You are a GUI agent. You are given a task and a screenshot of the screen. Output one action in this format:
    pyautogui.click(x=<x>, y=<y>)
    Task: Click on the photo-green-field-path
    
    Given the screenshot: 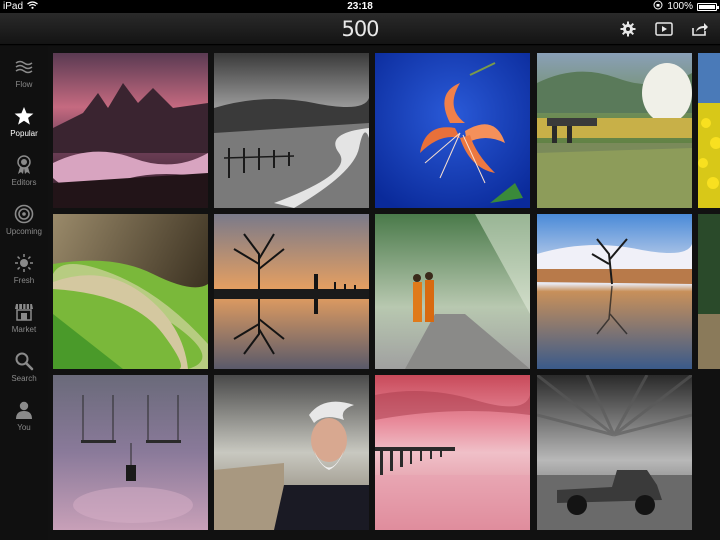 What is the action you would take?
    pyautogui.click(x=130, y=291)
    